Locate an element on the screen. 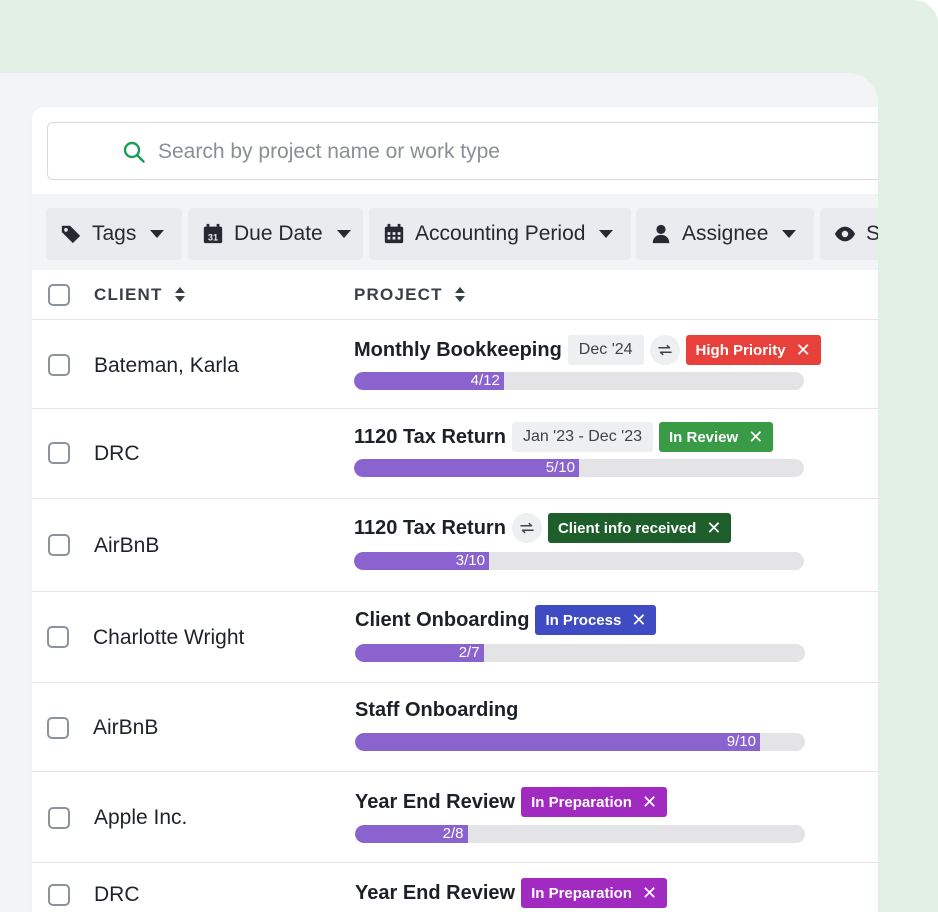 This screenshot has height=912, width=938. table-row: DRC Year End Review In Preparation ✕ is located at coordinates (455, 887).